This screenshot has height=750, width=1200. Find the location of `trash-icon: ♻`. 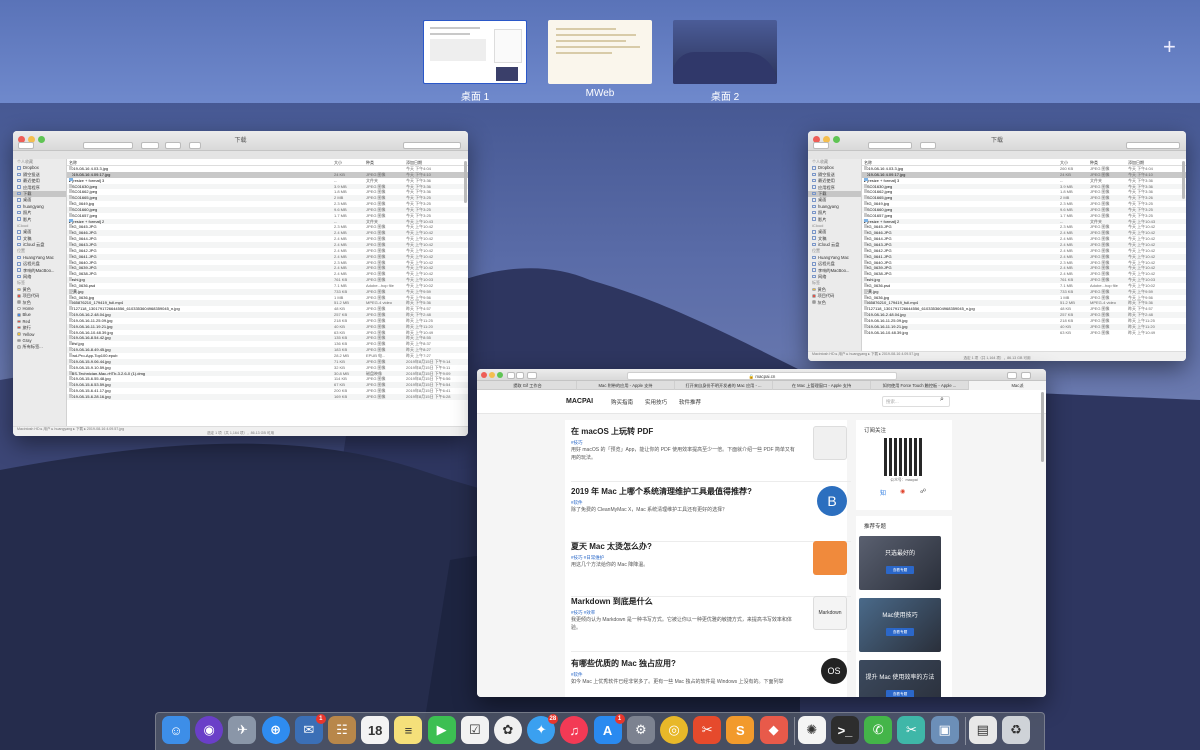

trash-icon: ♻ is located at coordinates (1016, 730).